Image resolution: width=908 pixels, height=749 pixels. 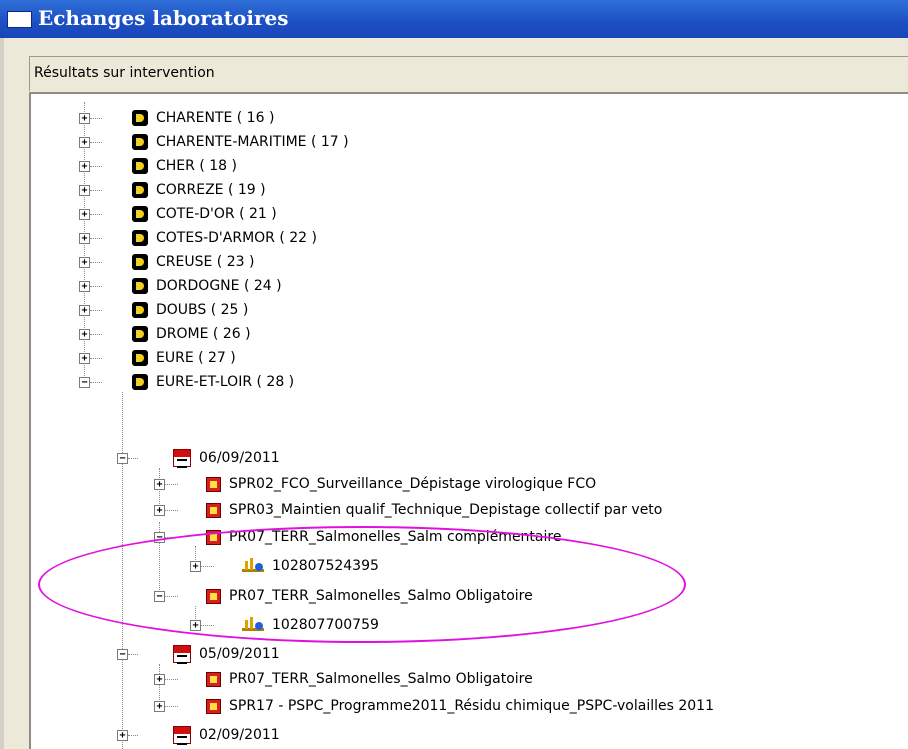 I want to click on tree-item-department: CHARENTE-MARITIME ( 17 ), so click(x=240, y=142).